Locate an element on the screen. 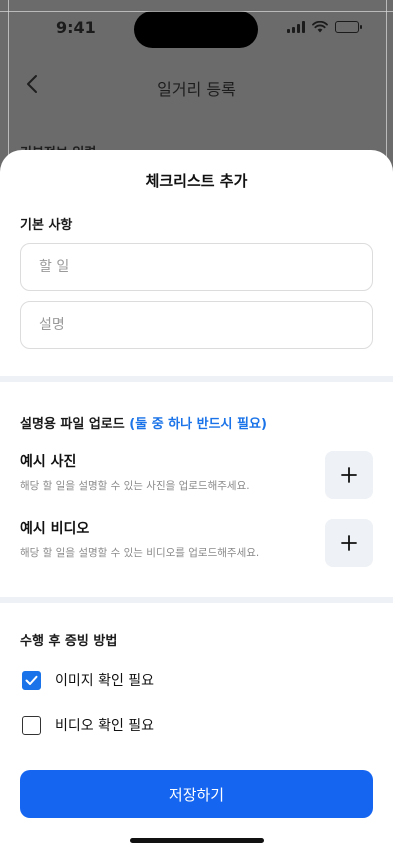 The height and width of the screenshot is (852, 393). upload-section-label: 설명용 파일 업로드 (둘 중 하나 반드시 필요) is located at coordinates (143, 422).